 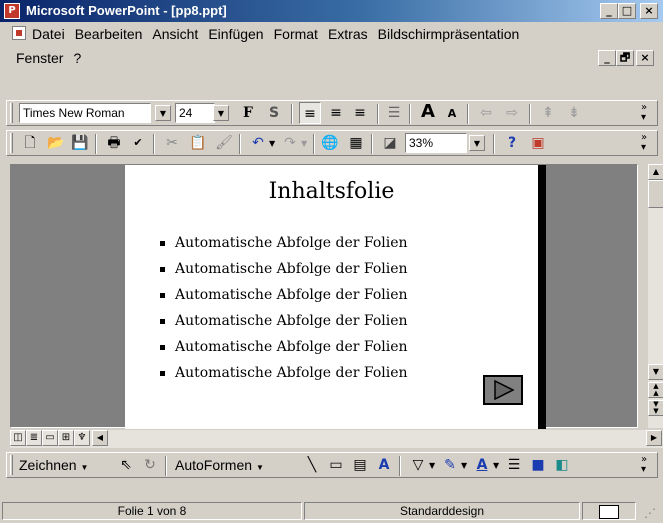 What do you see at coordinates (655, 372) in the screenshot?
I see `scroll-down-icon: ▼` at bounding box center [655, 372].